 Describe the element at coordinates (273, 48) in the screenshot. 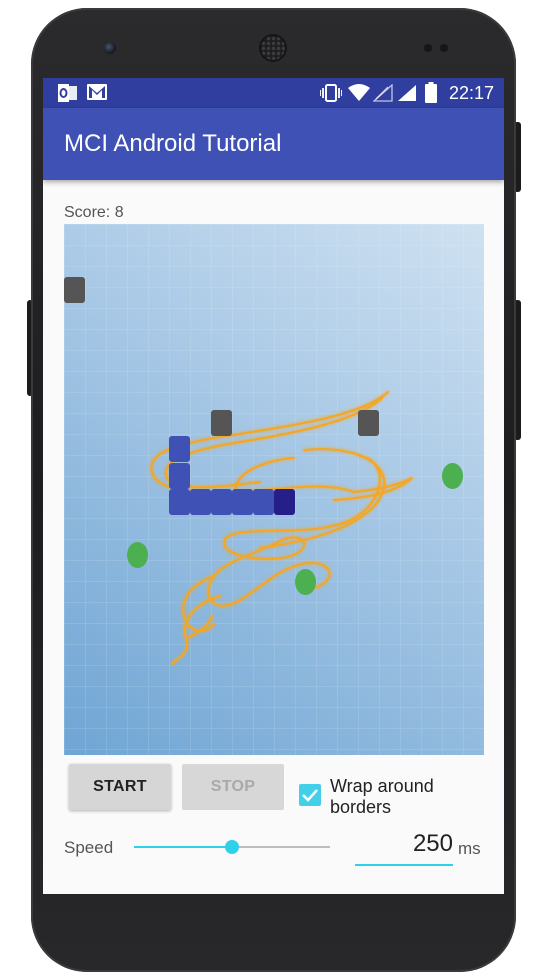

I see `earpiece-speaker` at that location.